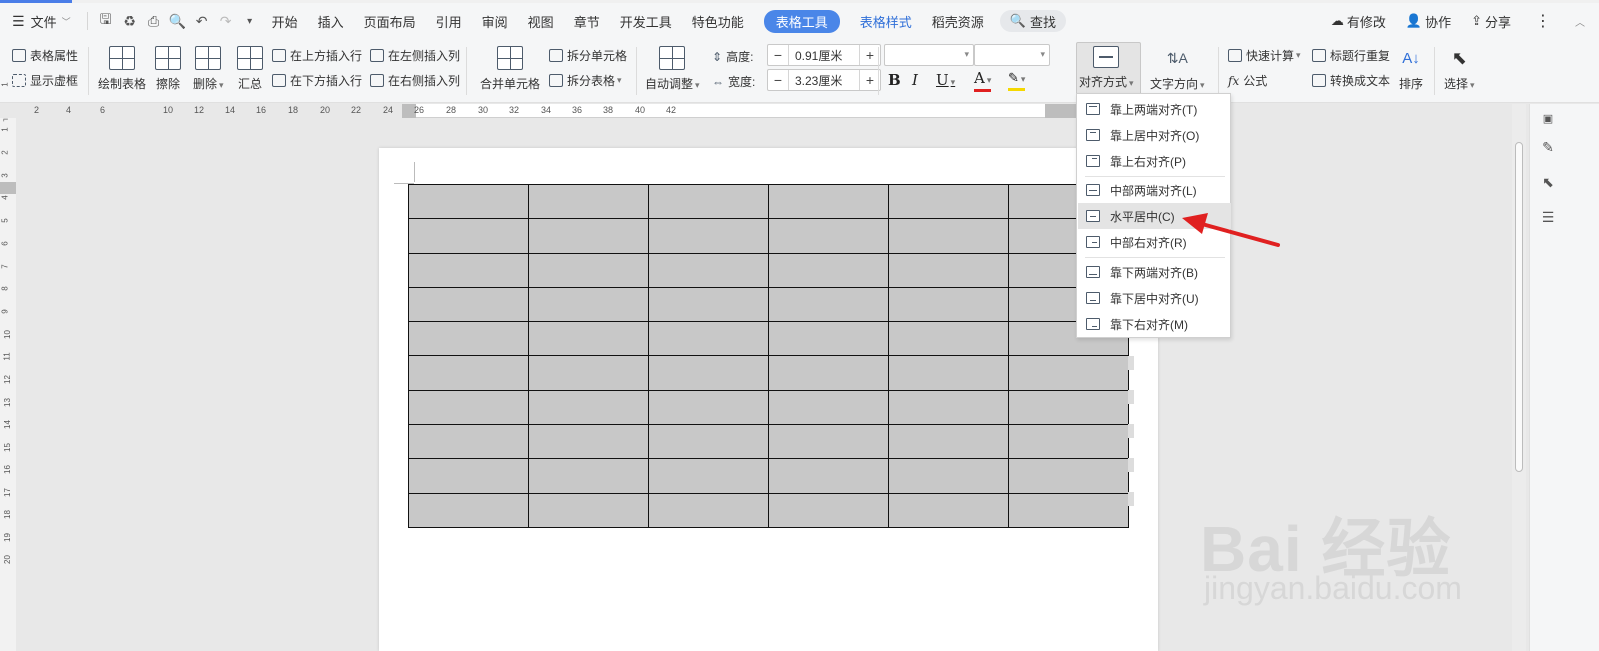 This screenshot has width=1599, height=651. Describe the element at coordinates (915, 80) in the screenshot. I see `italic-icon: I` at that location.